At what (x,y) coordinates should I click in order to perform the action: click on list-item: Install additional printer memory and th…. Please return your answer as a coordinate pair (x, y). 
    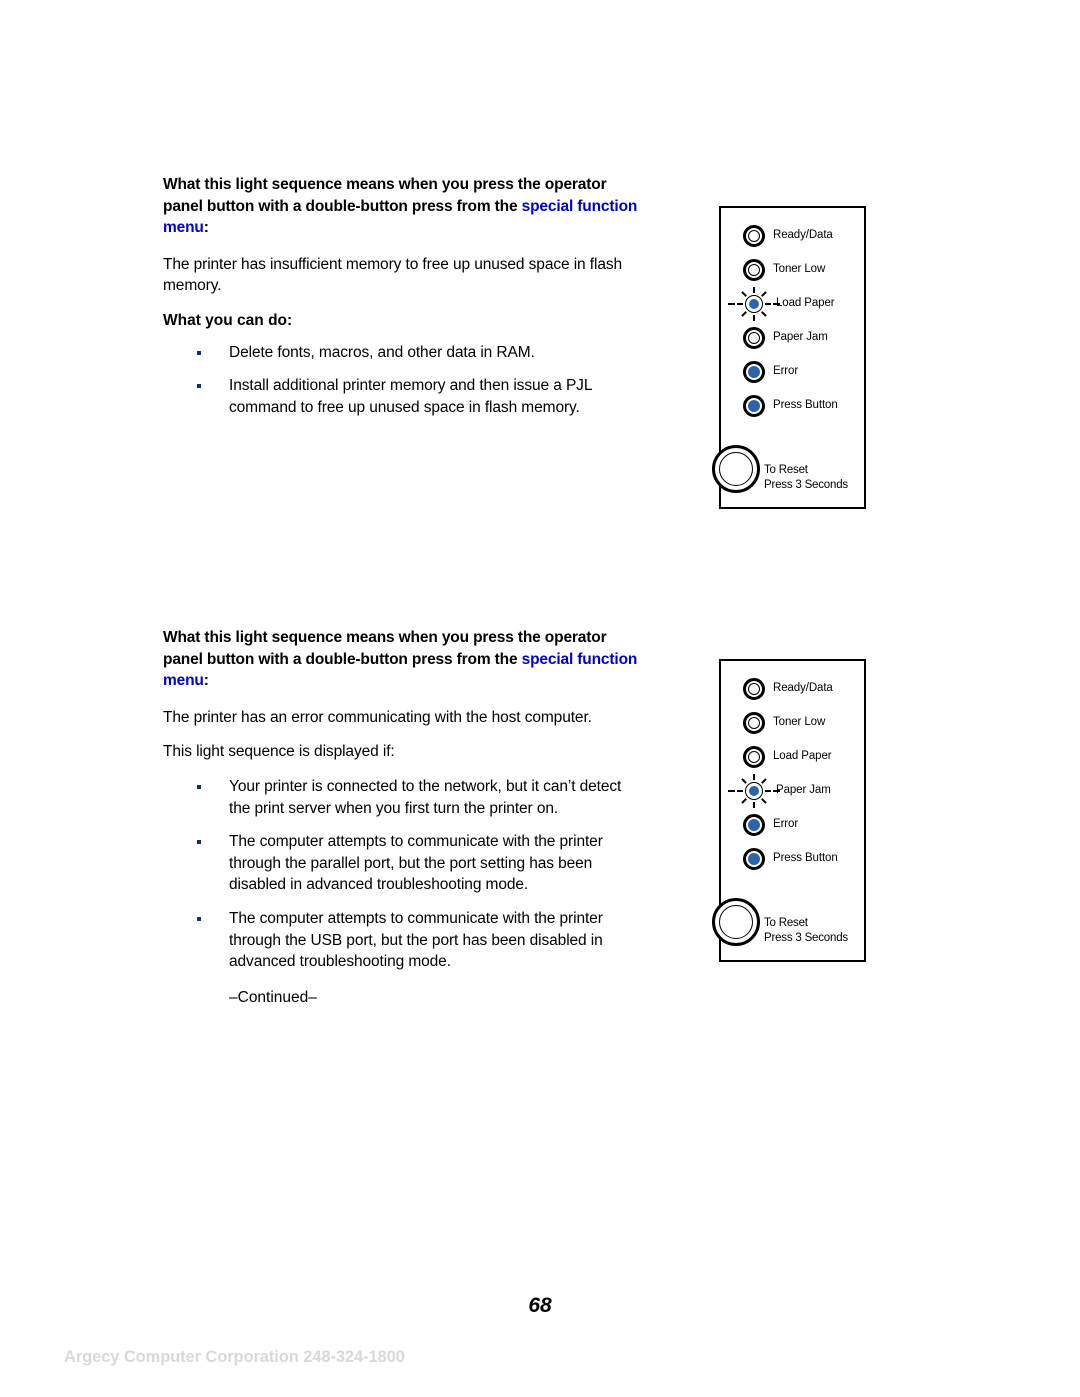
    Looking at the image, I should click on (403, 396).